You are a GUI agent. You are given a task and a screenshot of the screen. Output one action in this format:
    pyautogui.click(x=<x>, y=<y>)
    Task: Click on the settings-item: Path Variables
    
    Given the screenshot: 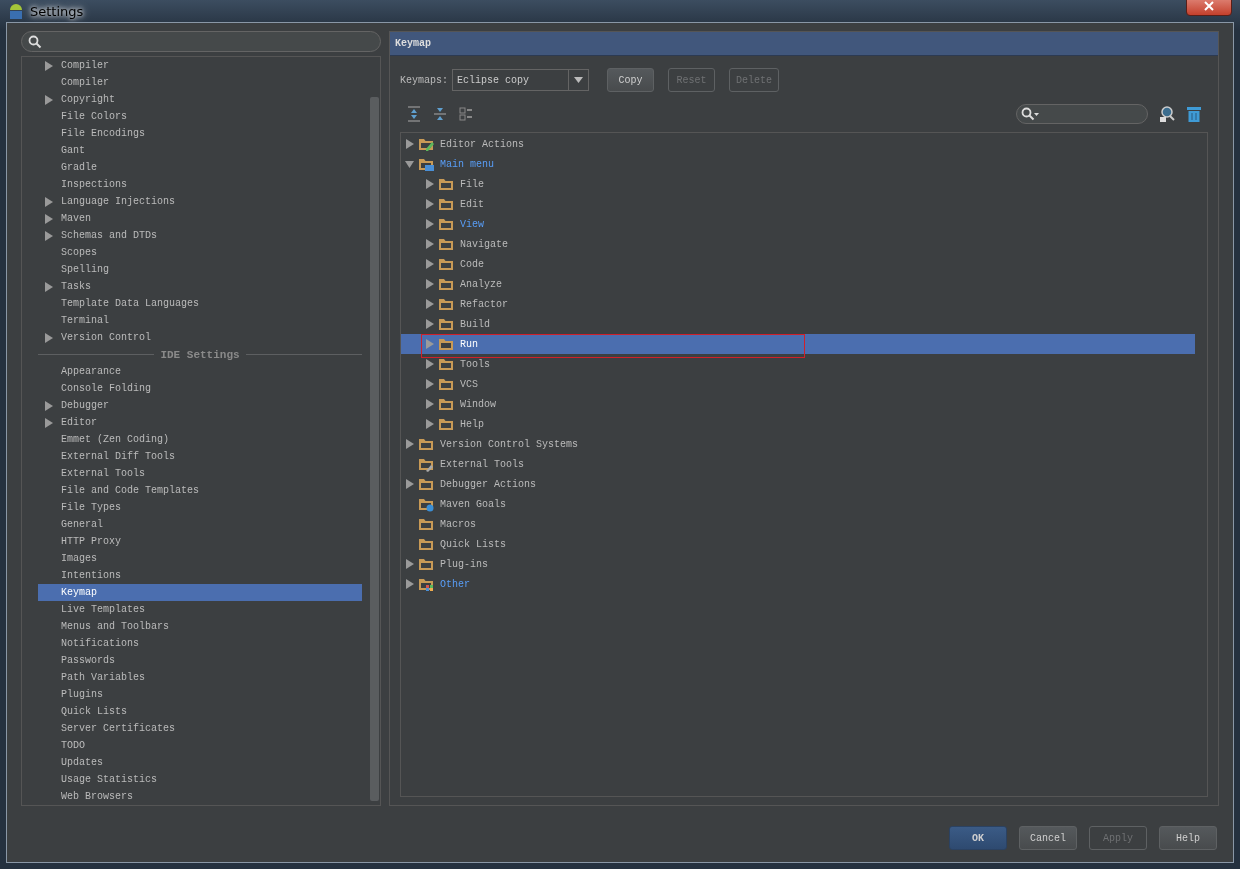 What is the action you would take?
    pyautogui.click(x=200, y=677)
    